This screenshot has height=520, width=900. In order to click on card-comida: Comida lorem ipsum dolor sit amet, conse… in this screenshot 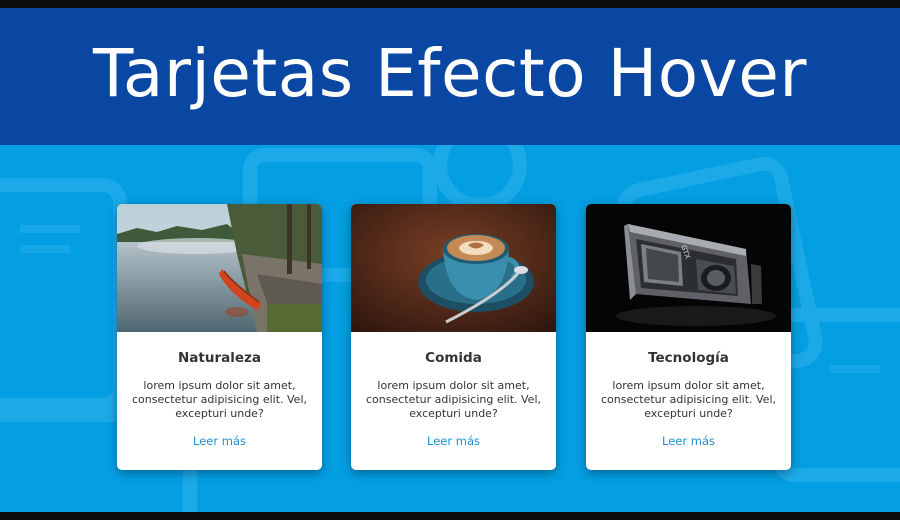, I will do `click(453, 337)`.